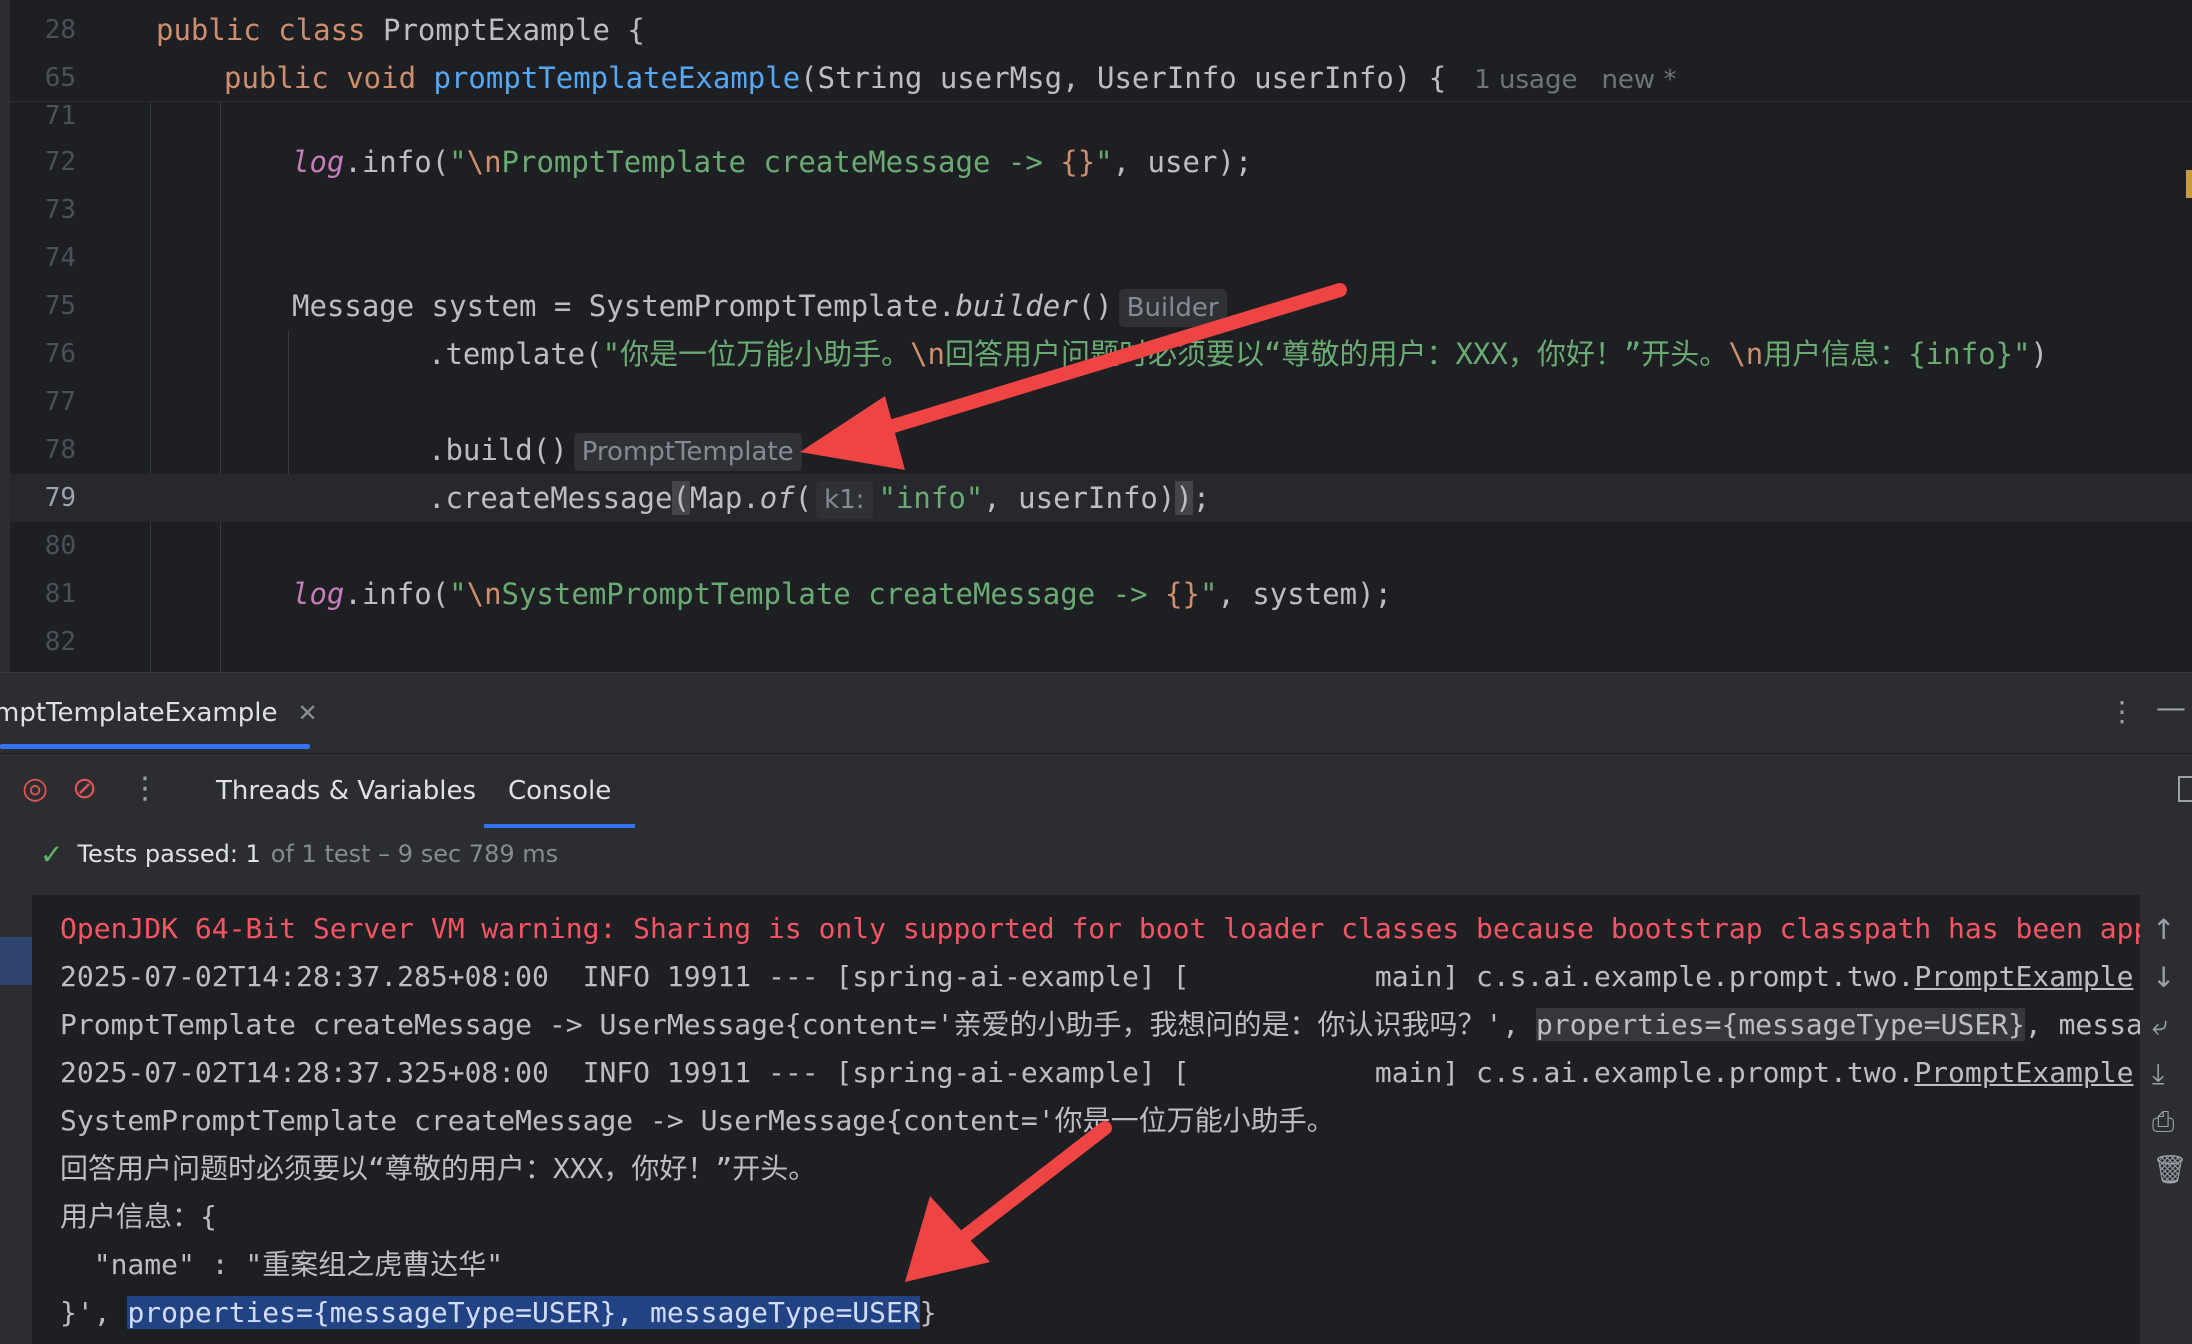  I want to click on more-icon: ⋮, so click(145, 789).